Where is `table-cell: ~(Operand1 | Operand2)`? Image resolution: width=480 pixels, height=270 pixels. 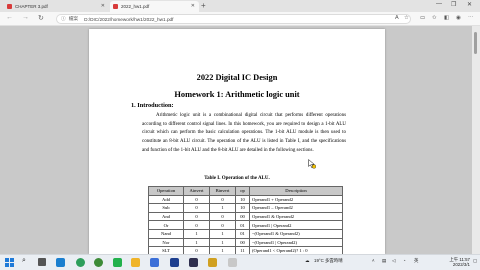
table-cell: ~(Operand1 | Operand2) is located at coordinates (296, 242).